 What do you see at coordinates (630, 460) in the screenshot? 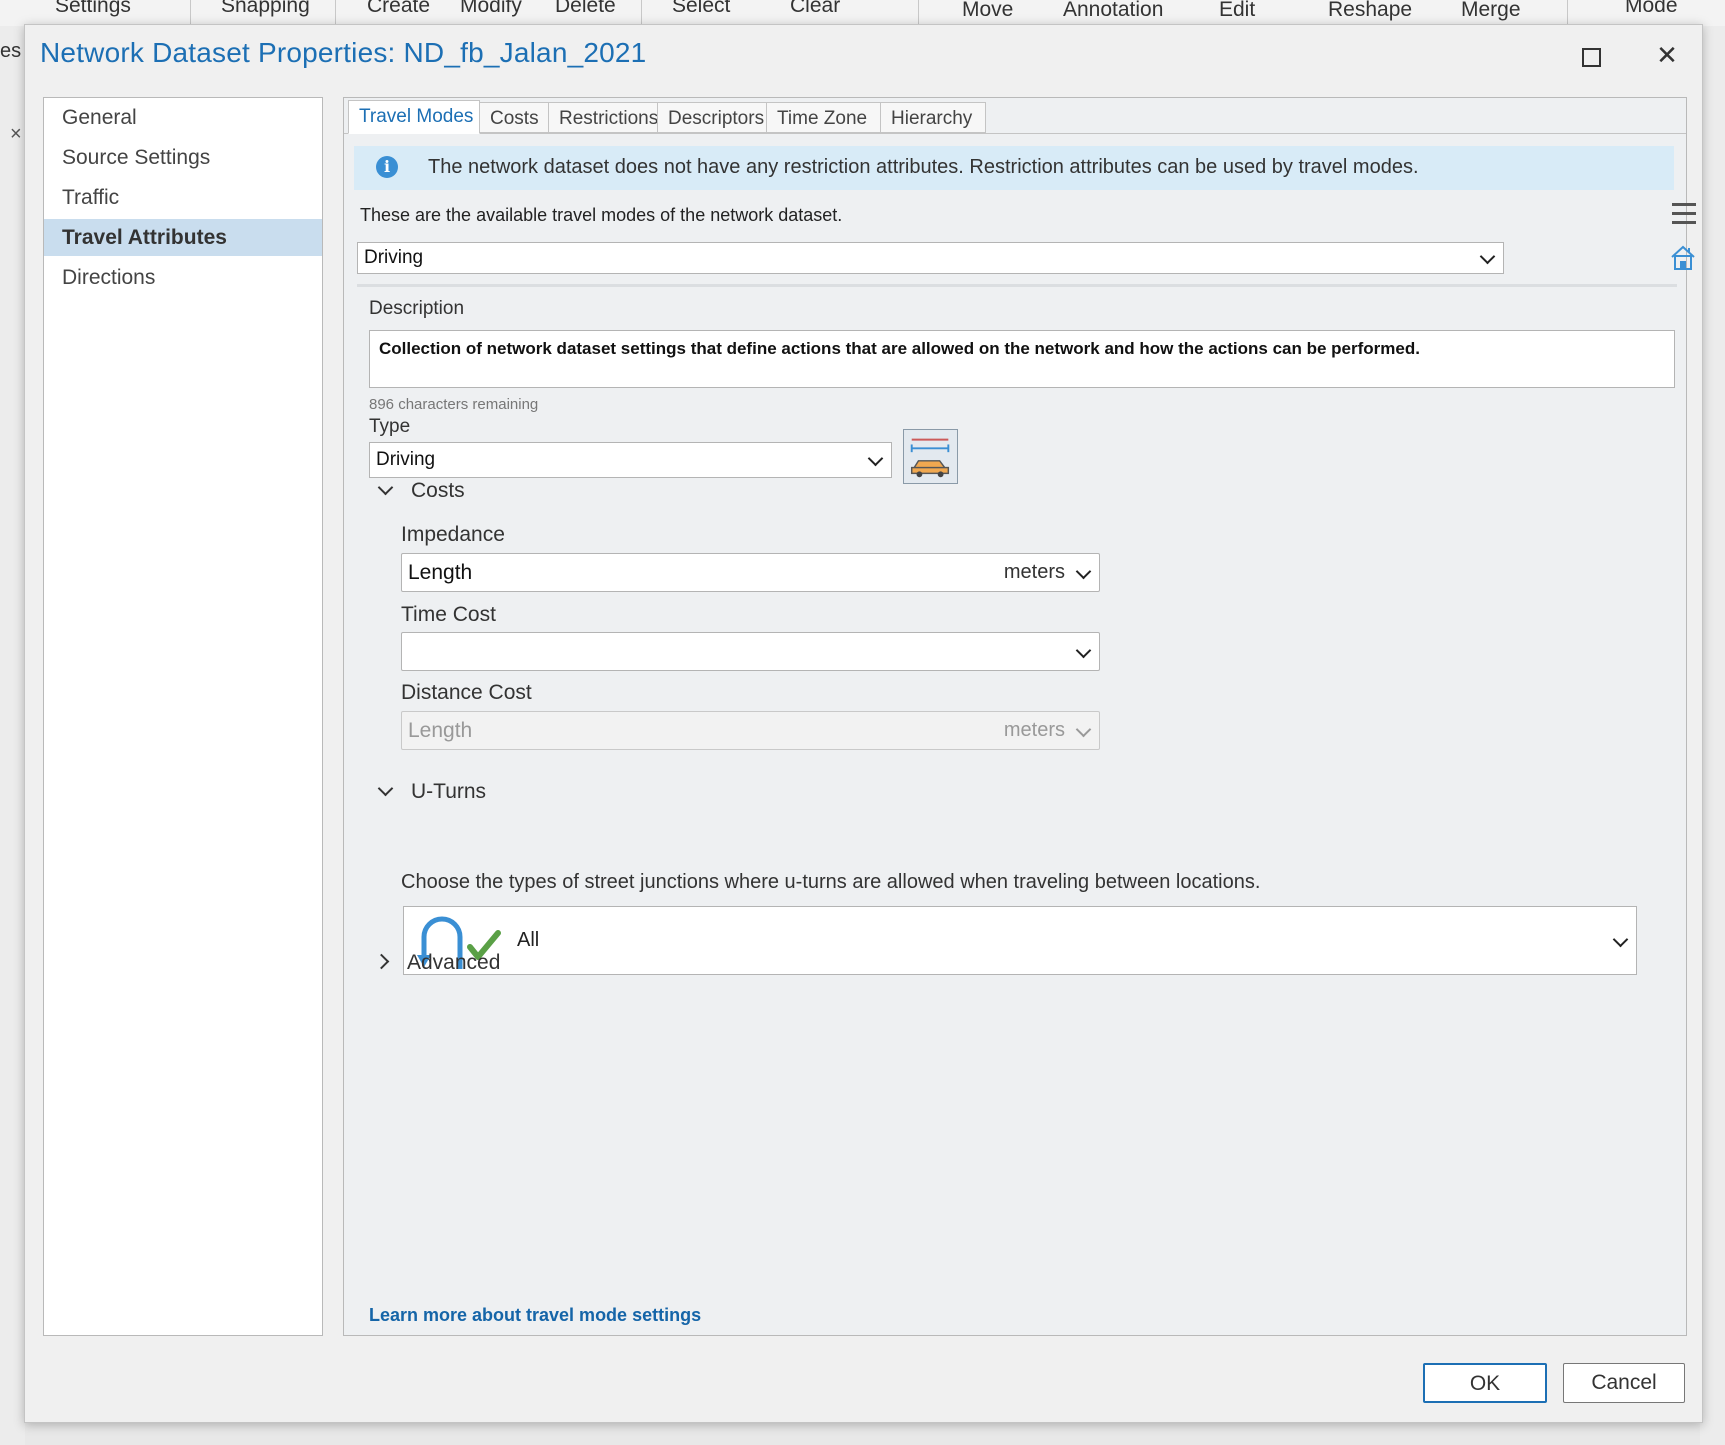
I see `type-select: Driving` at bounding box center [630, 460].